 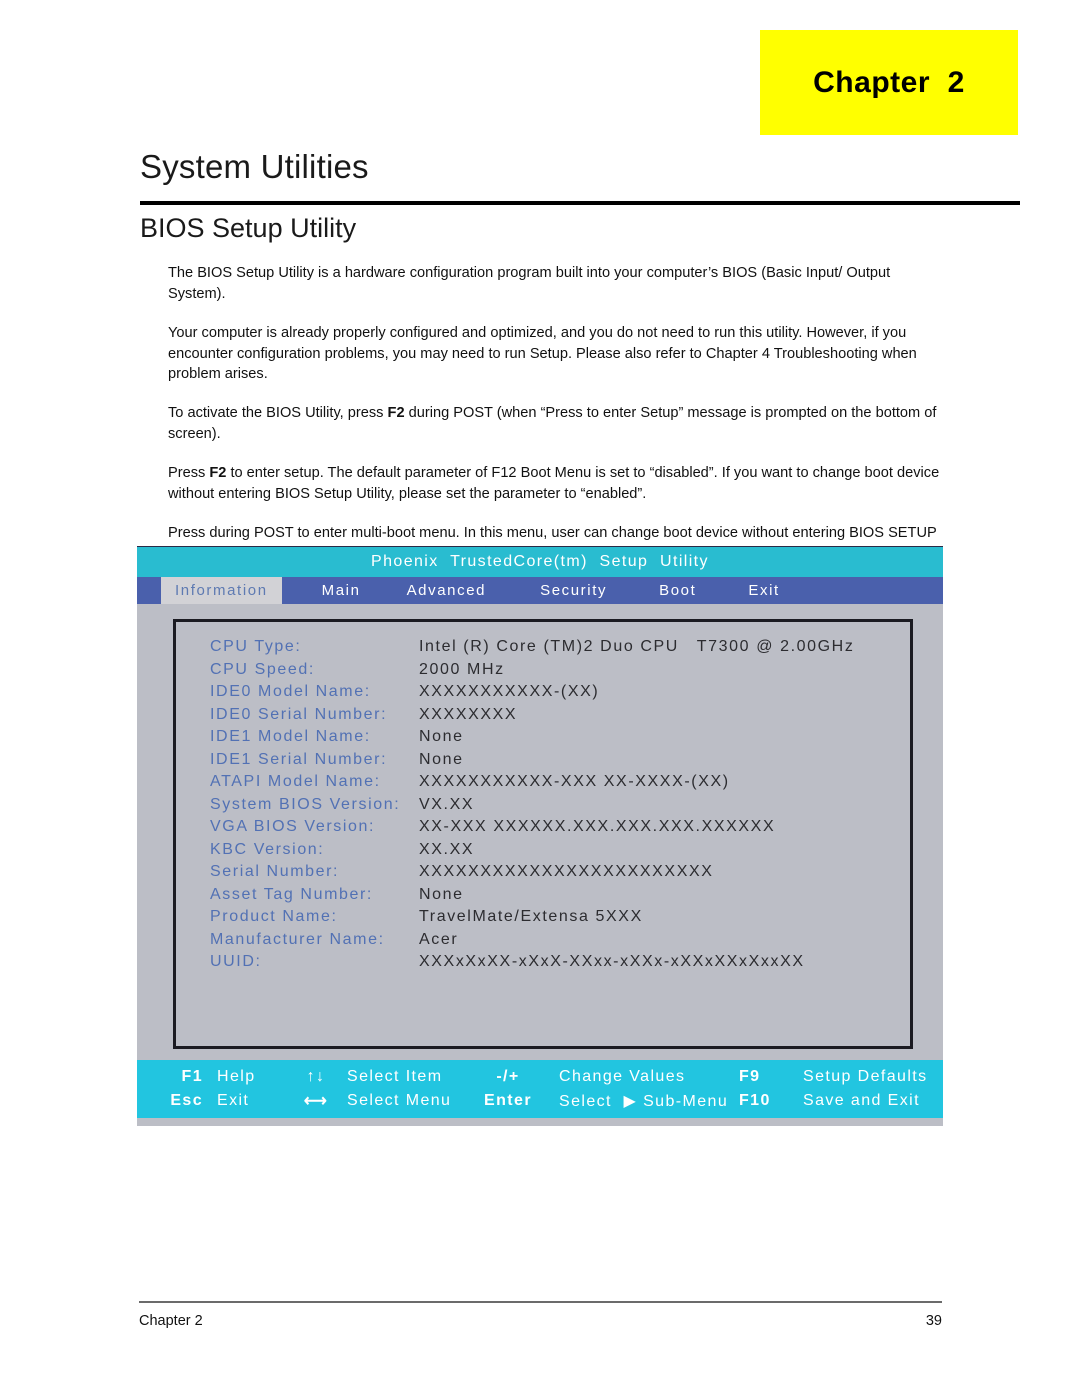 I want to click on bios-value-kbc-version: XX.XX, so click(x=447, y=849).